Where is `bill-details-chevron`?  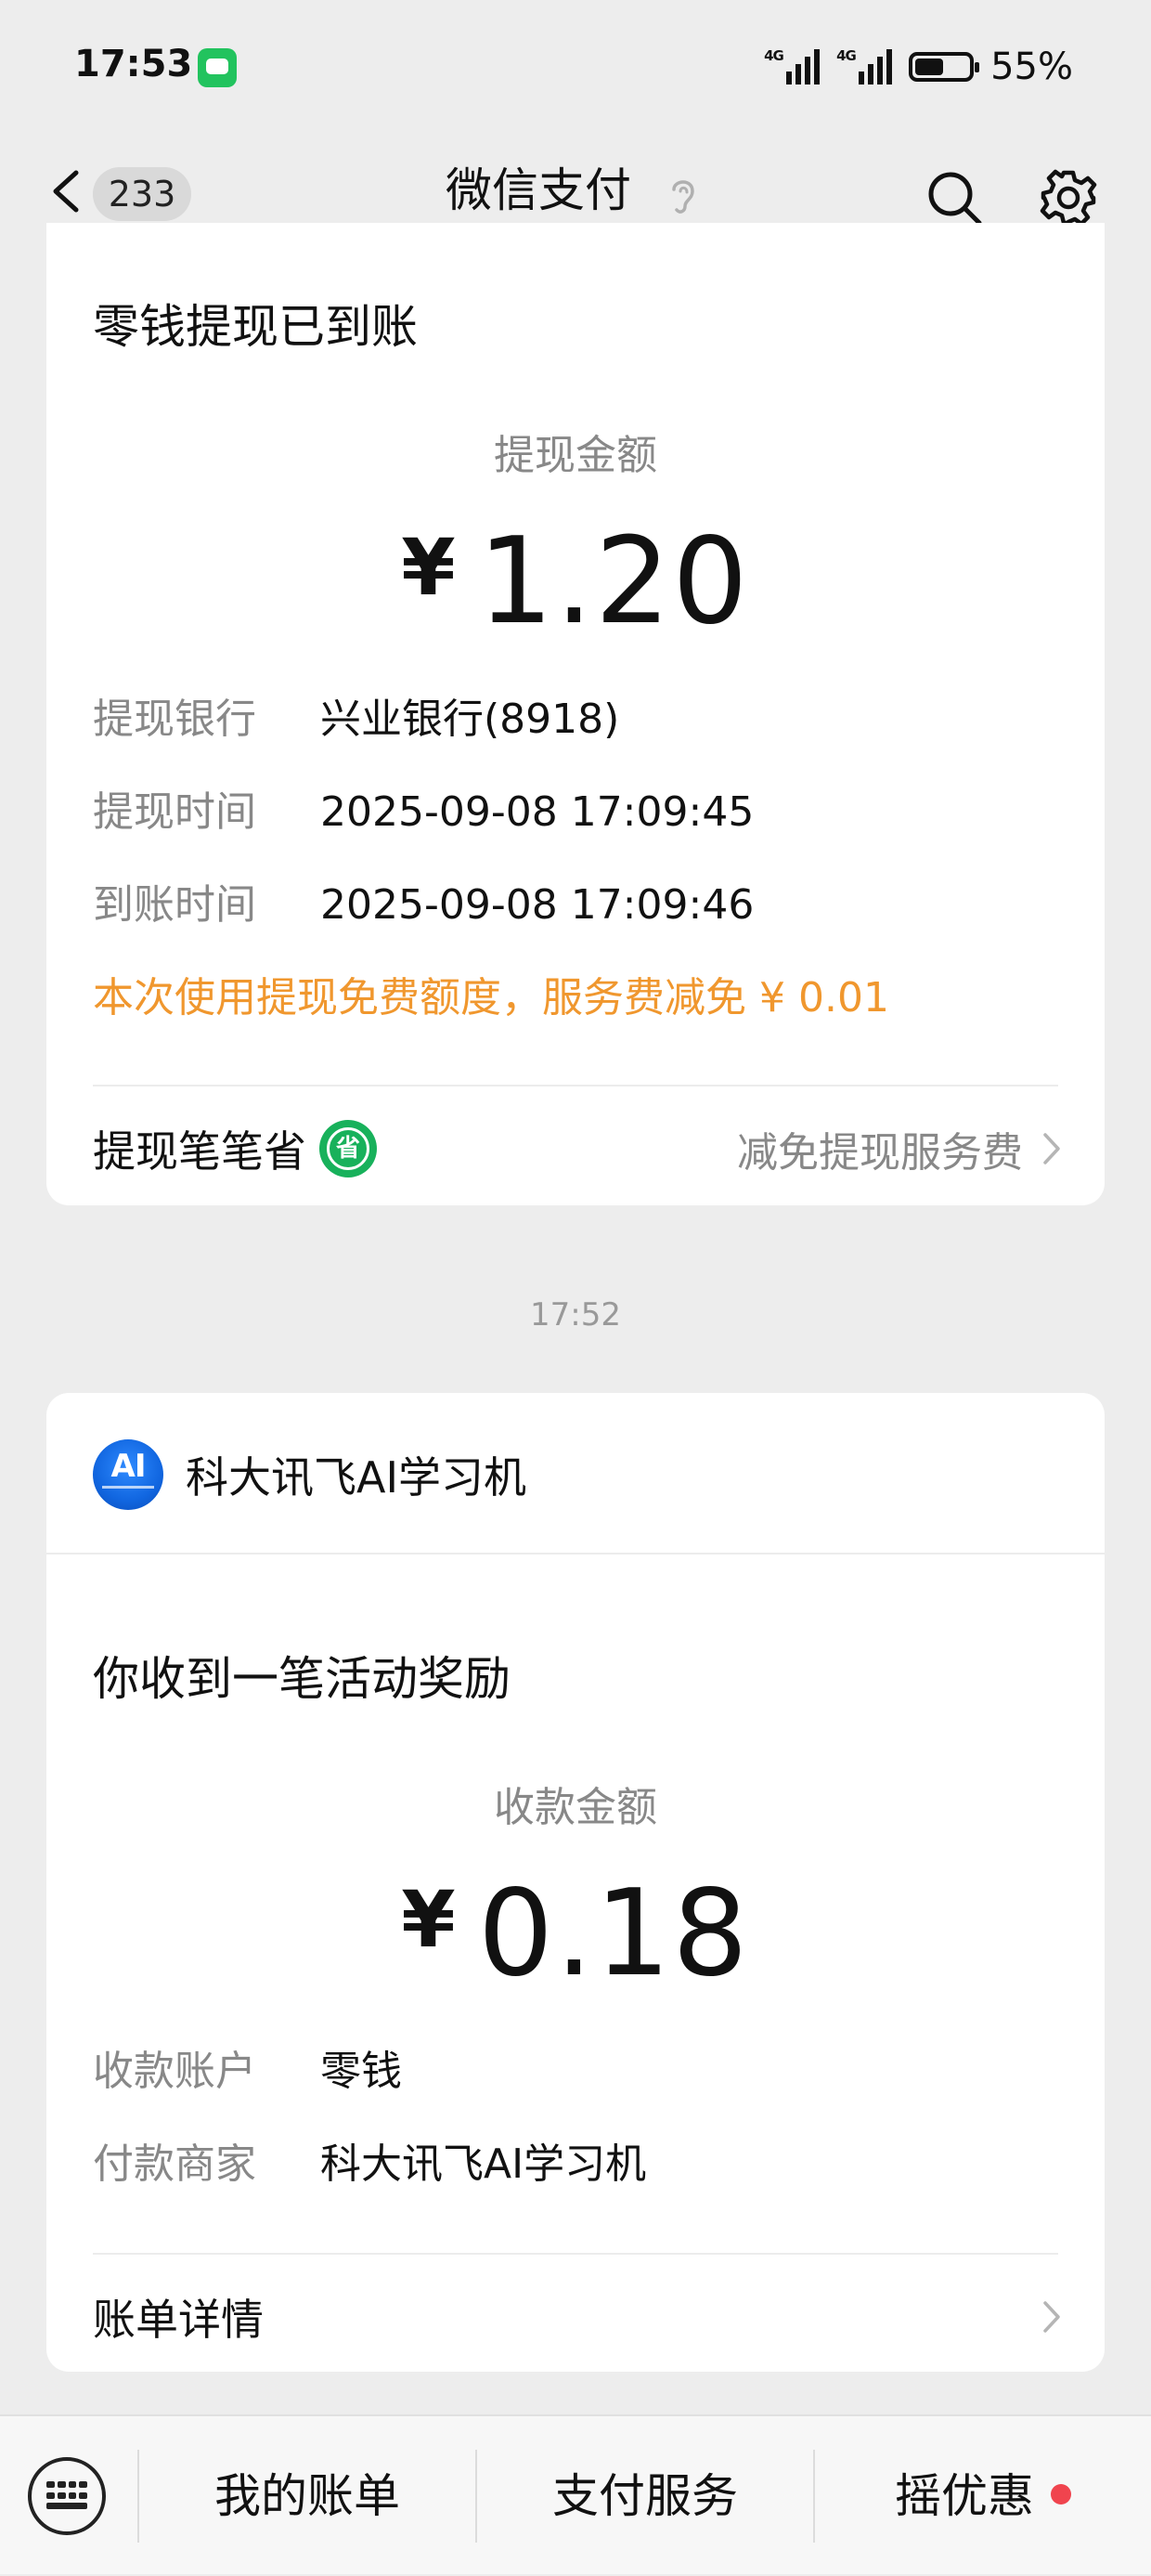
bill-details-chevron is located at coordinates (1051, 2316).